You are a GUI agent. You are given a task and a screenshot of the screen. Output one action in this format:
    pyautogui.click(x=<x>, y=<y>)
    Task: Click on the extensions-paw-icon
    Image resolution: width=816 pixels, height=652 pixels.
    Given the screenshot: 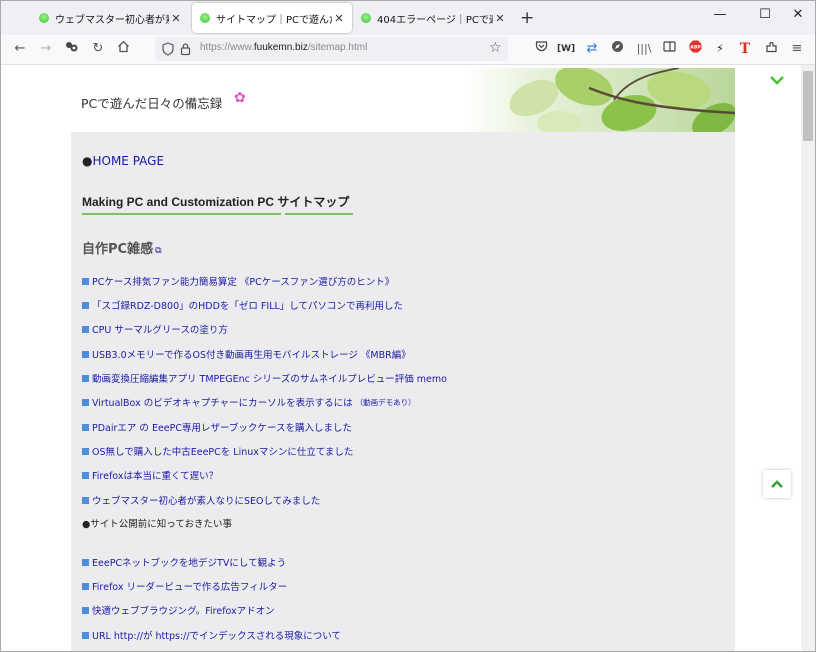 What is the action you would take?
    pyautogui.click(x=72, y=50)
    